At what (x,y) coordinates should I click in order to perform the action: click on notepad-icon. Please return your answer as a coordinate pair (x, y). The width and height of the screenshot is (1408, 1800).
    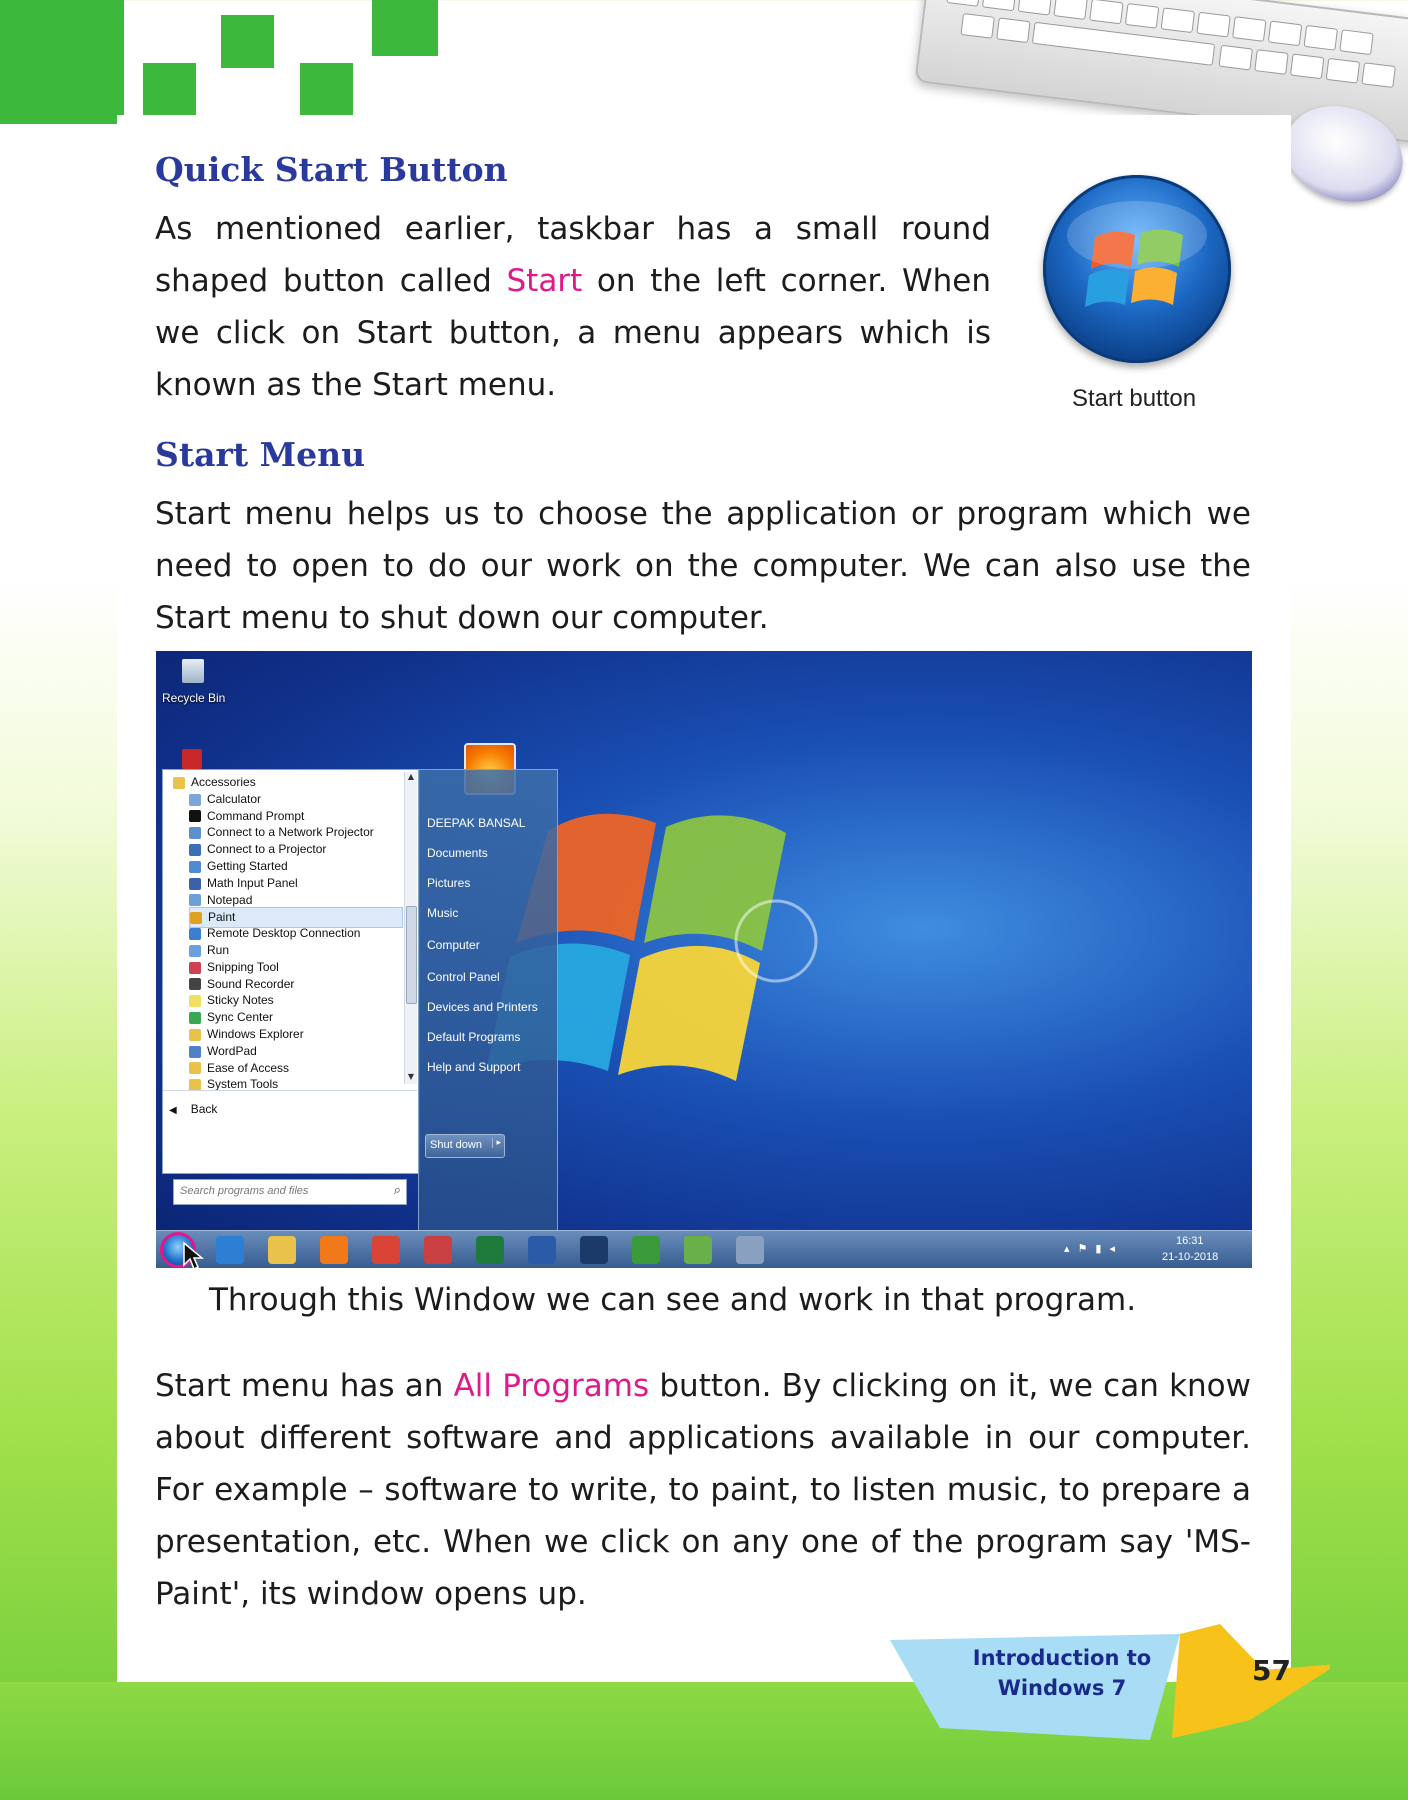
    Looking at the image, I should click on (195, 900).